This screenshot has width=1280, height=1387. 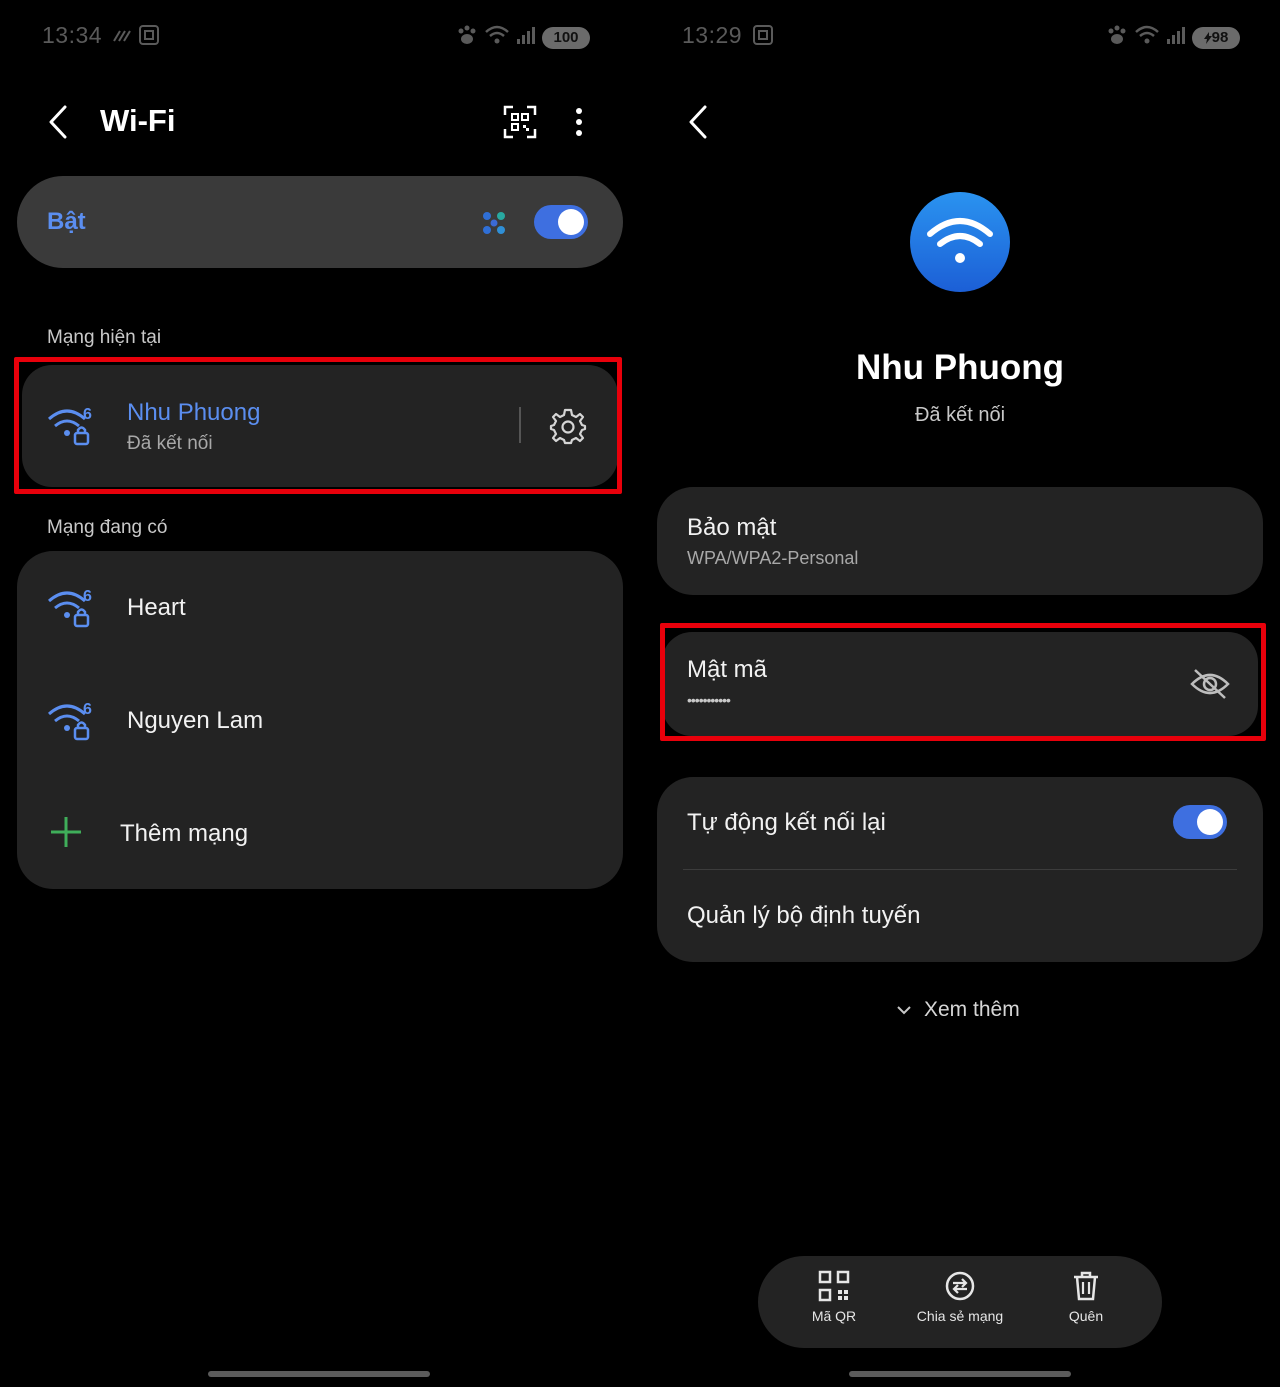 What do you see at coordinates (494, 225) in the screenshot?
I see `intelligent-wifi-icon` at bounding box center [494, 225].